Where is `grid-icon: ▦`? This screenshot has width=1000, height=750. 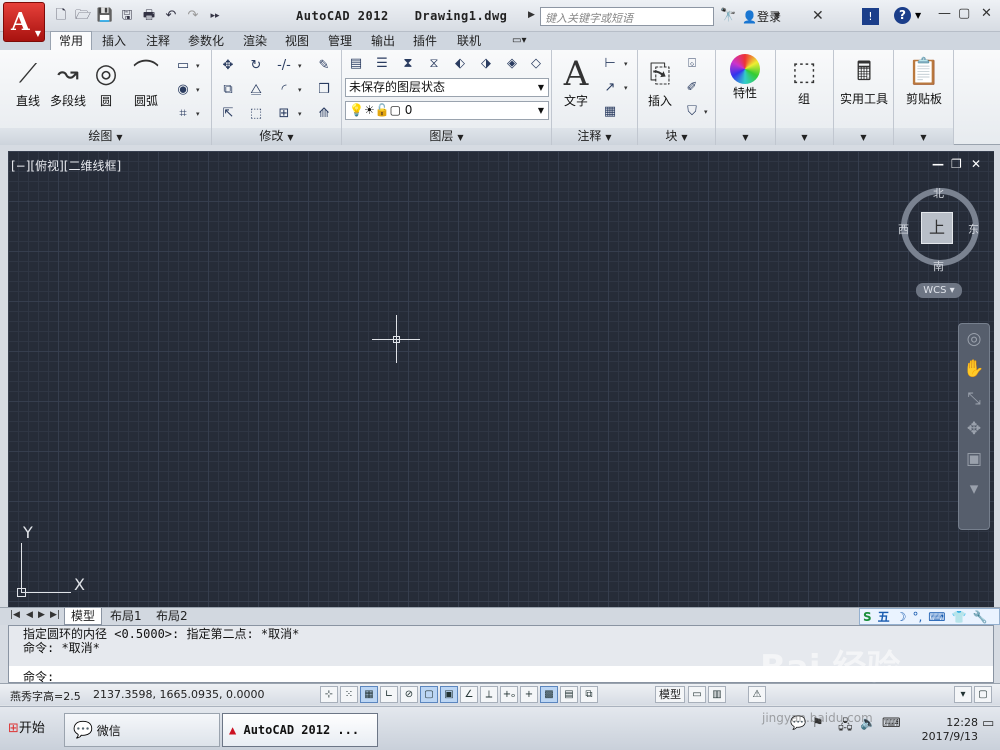
grid-icon: ▦ is located at coordinates (369, 694).